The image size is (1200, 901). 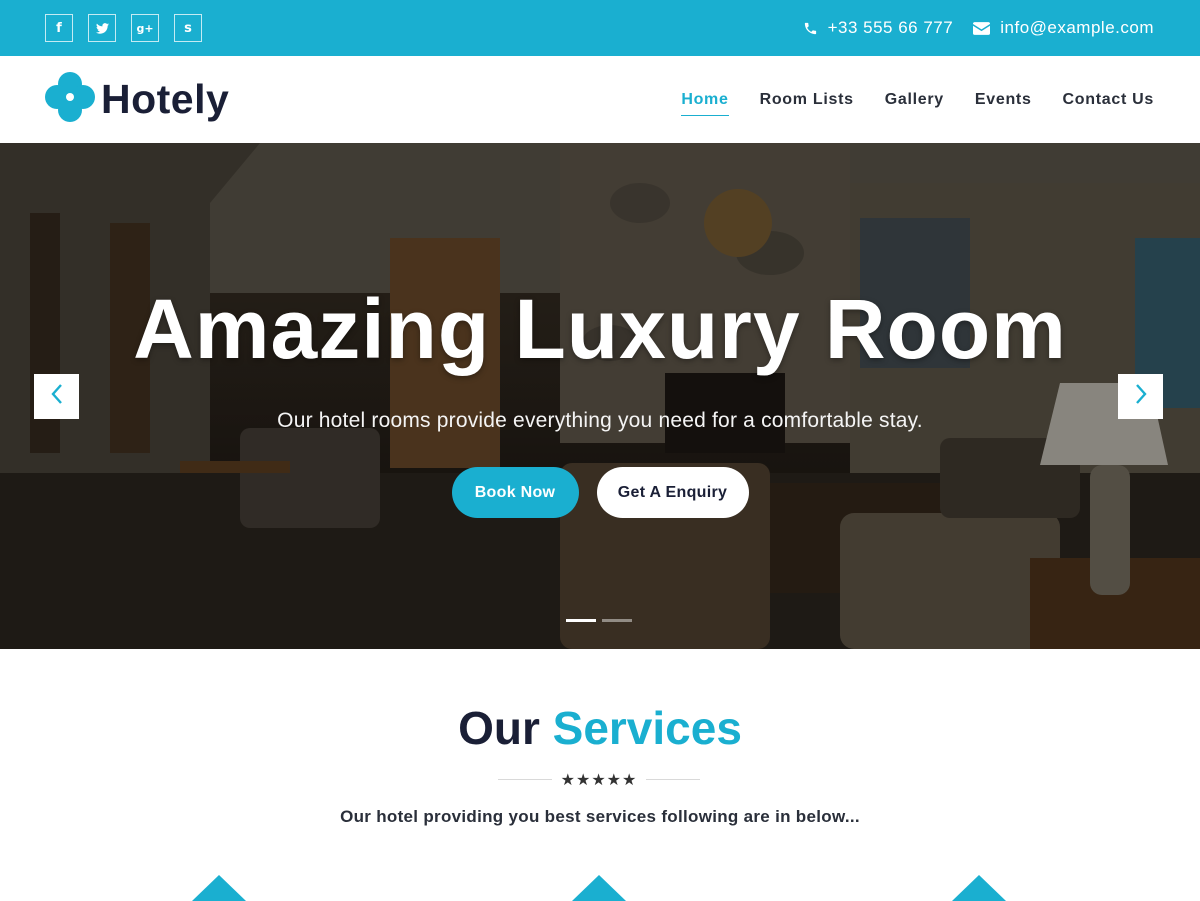 I want to click on facebook-icon: f, so click(x=59, y=28).